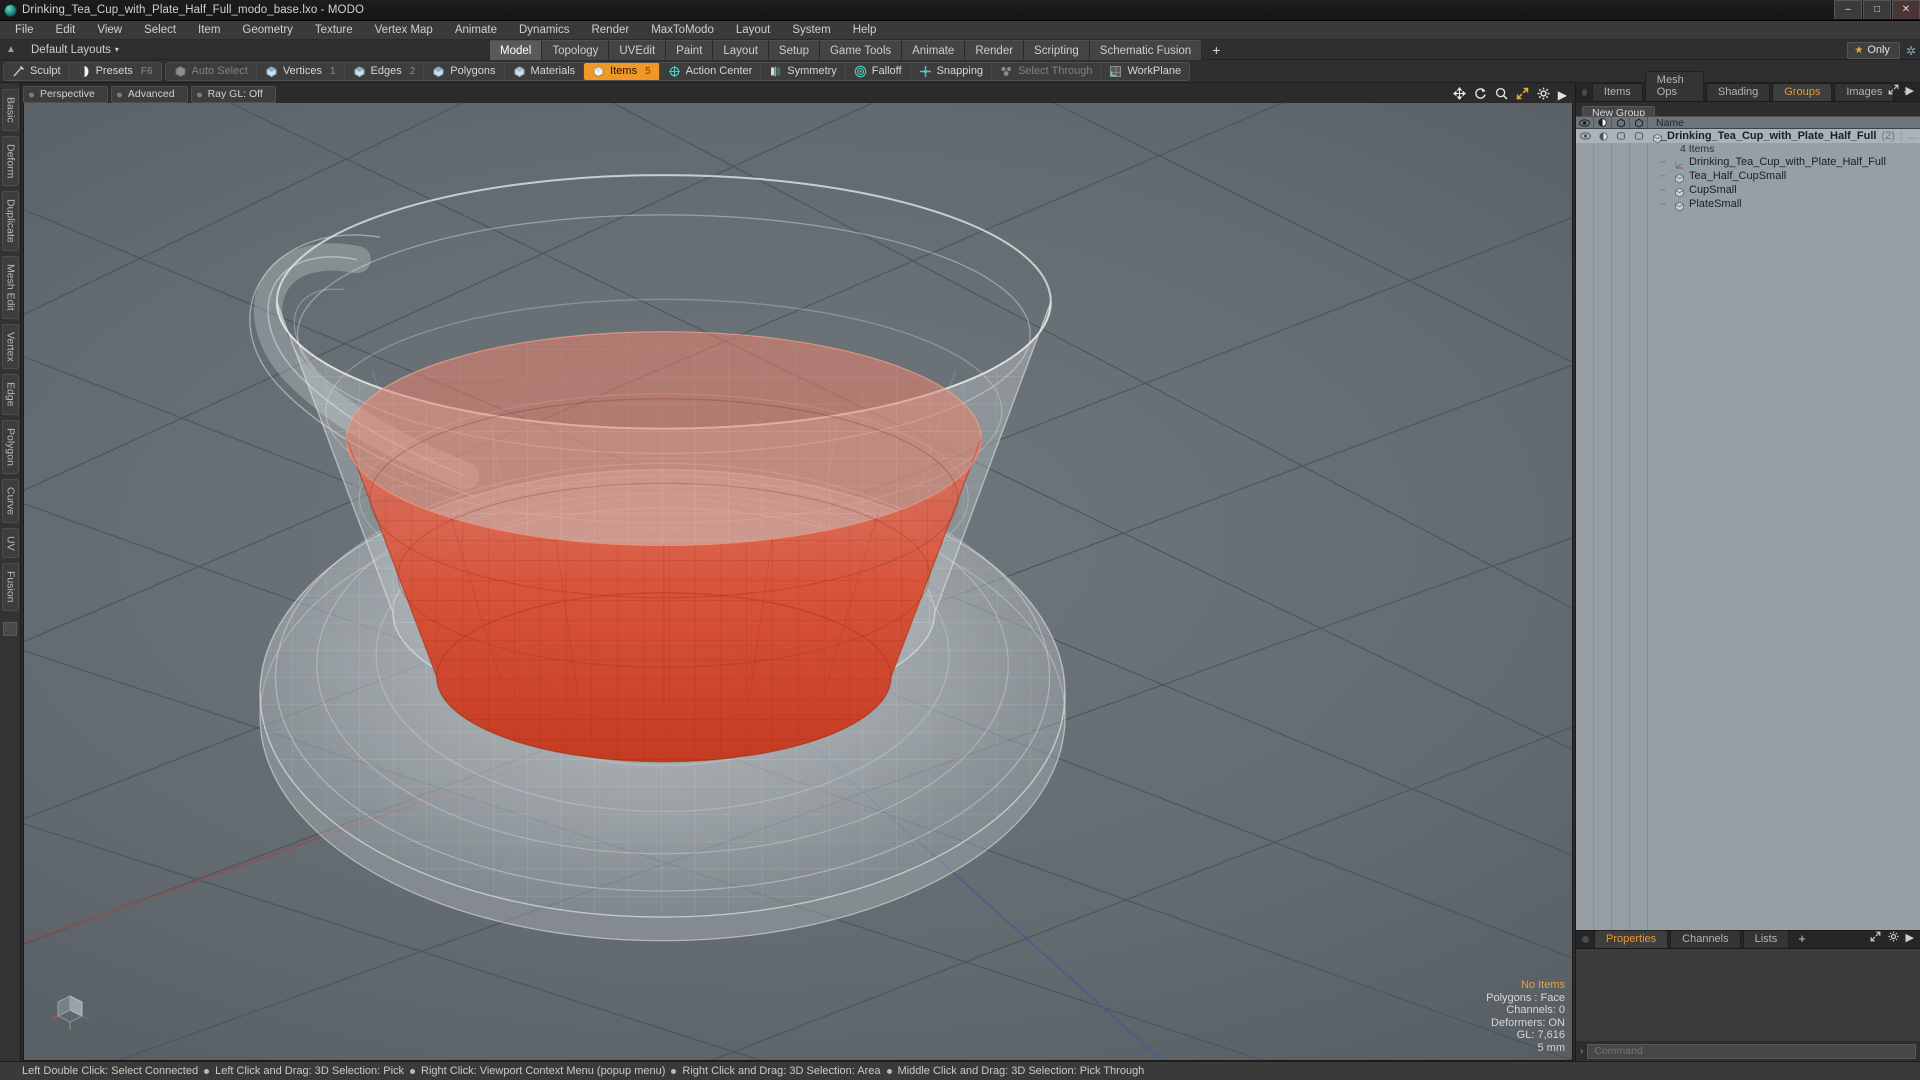 The width and height of the screenshot is (1920, 1080). I want to click on tool-presets: Presets F6, so click(115, 71).